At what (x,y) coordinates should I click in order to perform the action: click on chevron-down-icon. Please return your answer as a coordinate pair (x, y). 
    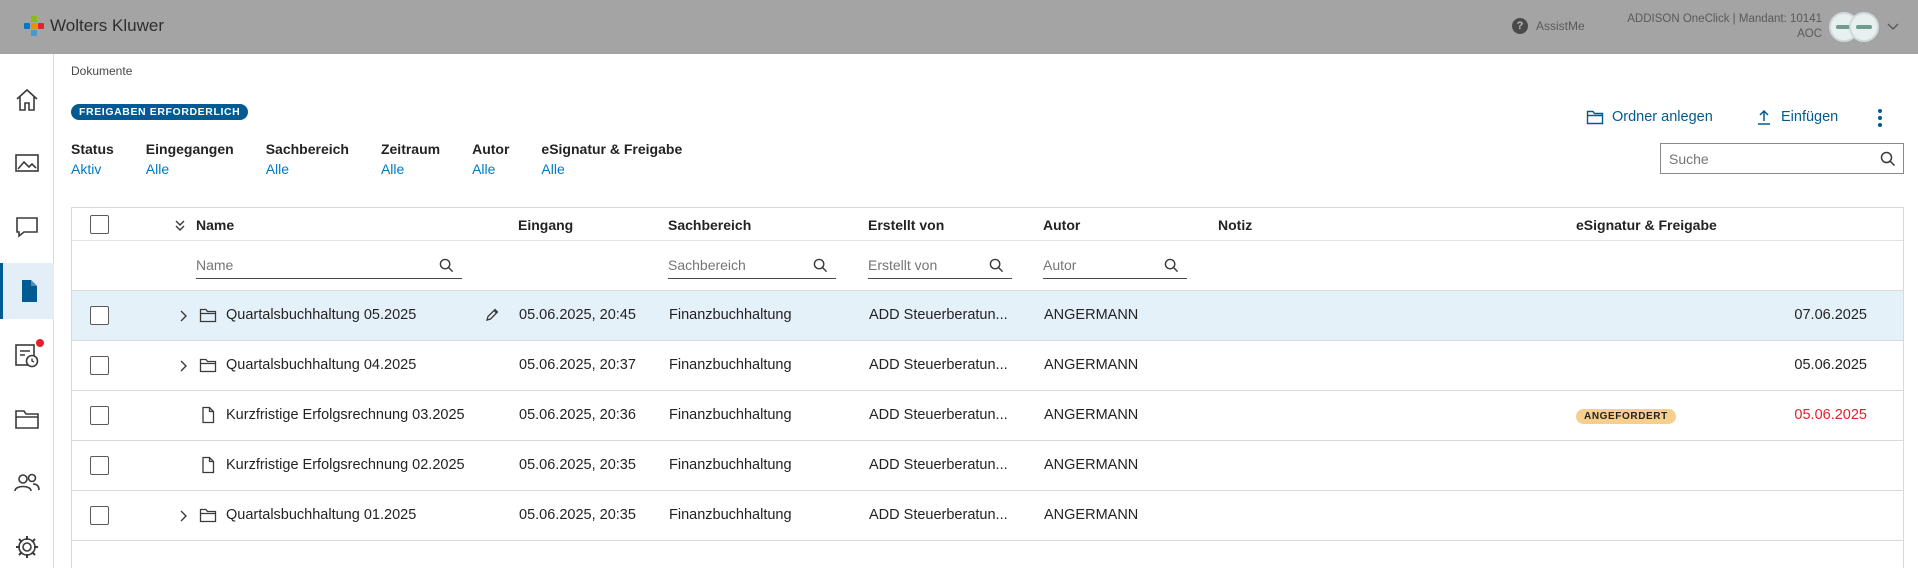
    Looking at the image, I should click on (1893, 26).